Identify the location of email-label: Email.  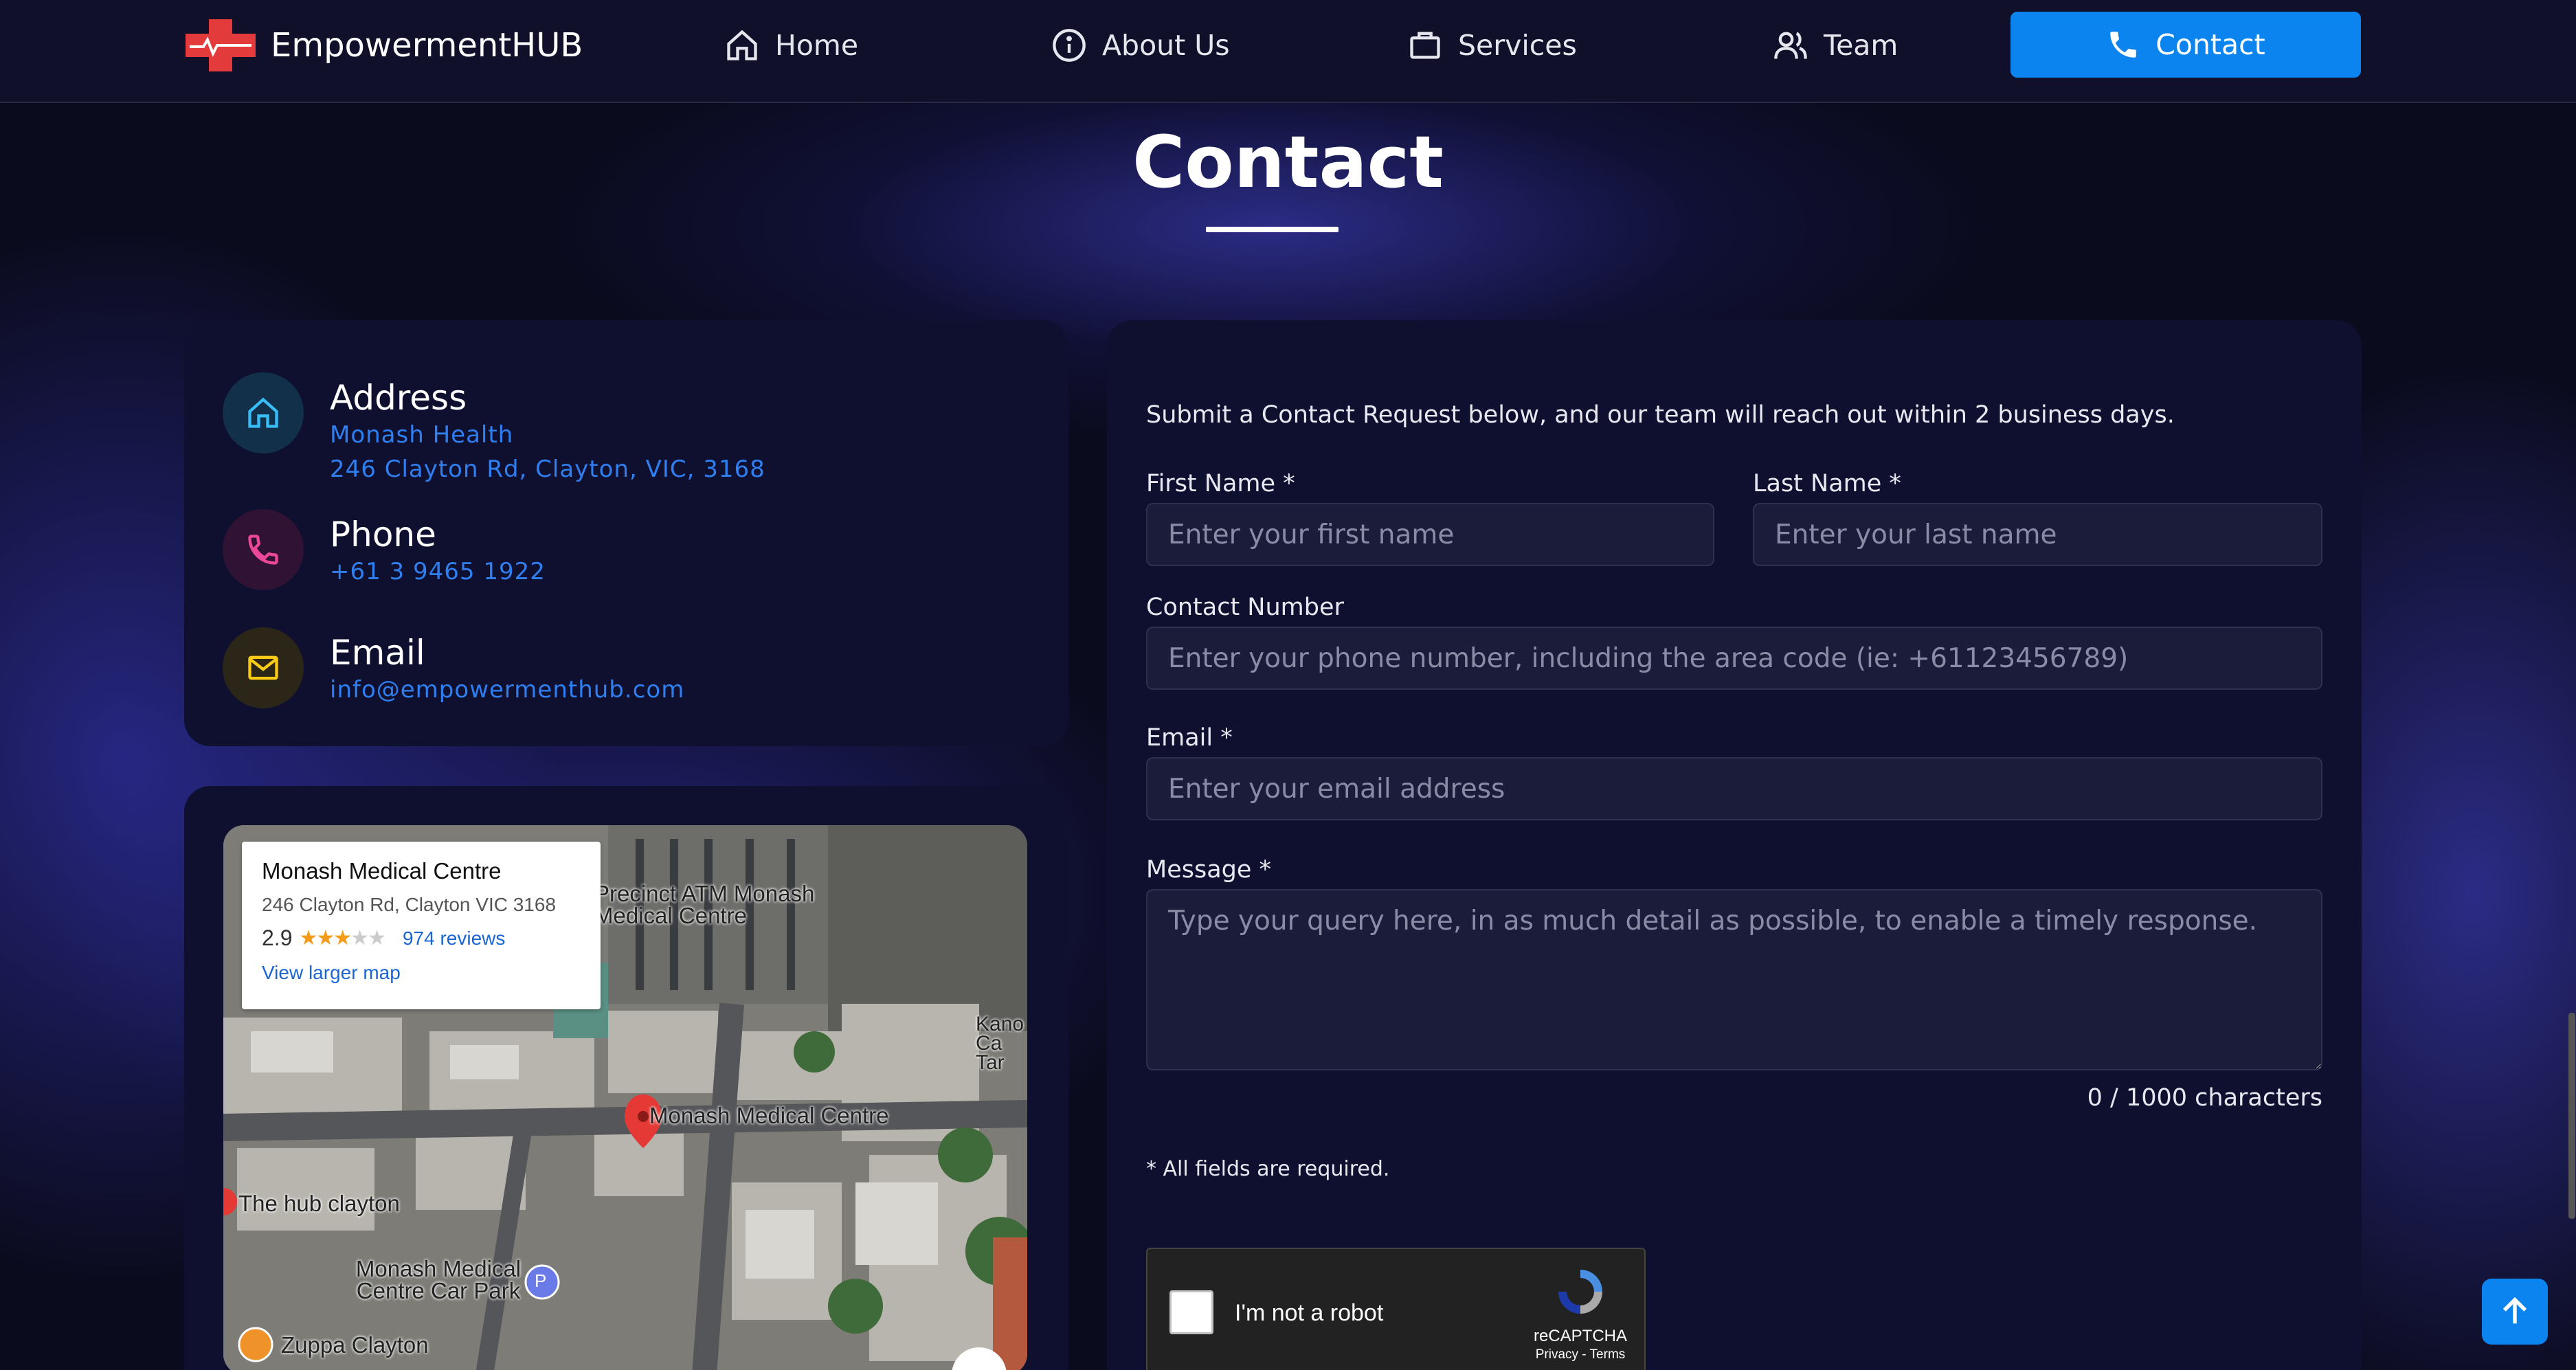
(377, 653).